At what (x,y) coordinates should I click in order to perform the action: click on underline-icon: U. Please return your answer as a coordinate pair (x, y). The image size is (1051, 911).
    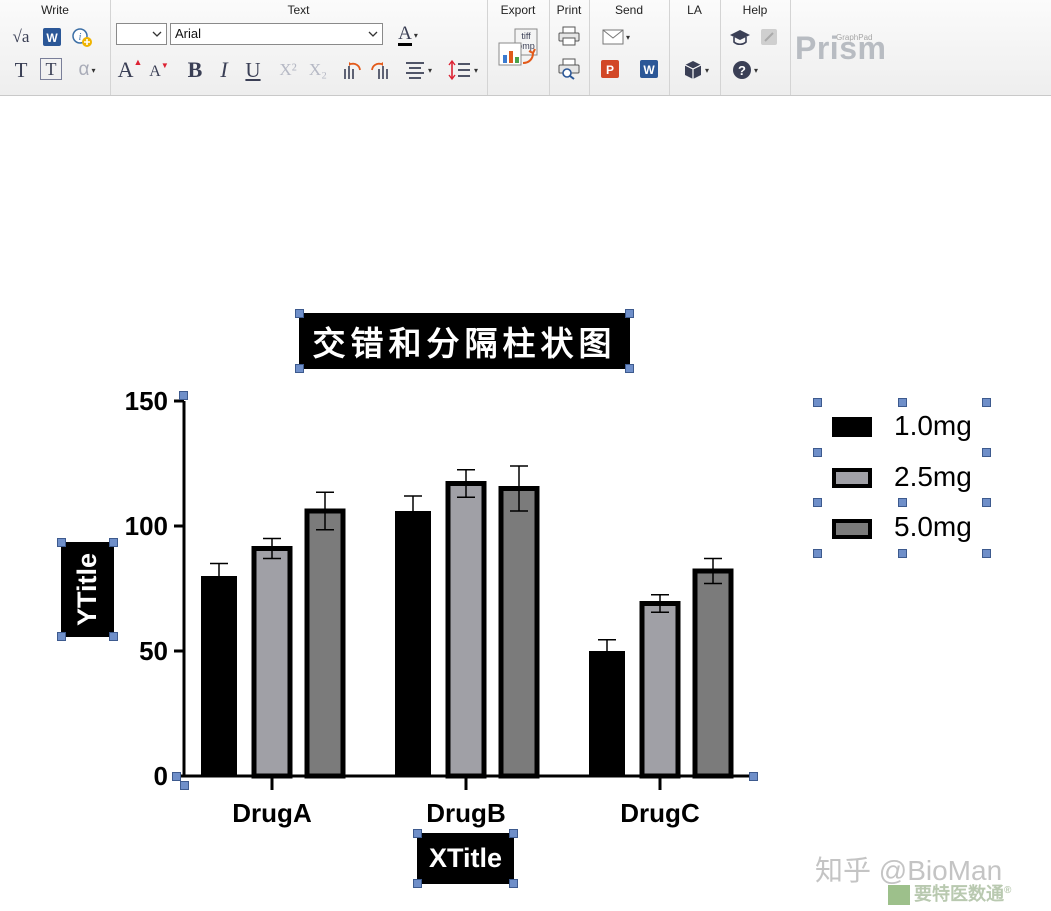
    Looking at the image, I should click on (253, 70).